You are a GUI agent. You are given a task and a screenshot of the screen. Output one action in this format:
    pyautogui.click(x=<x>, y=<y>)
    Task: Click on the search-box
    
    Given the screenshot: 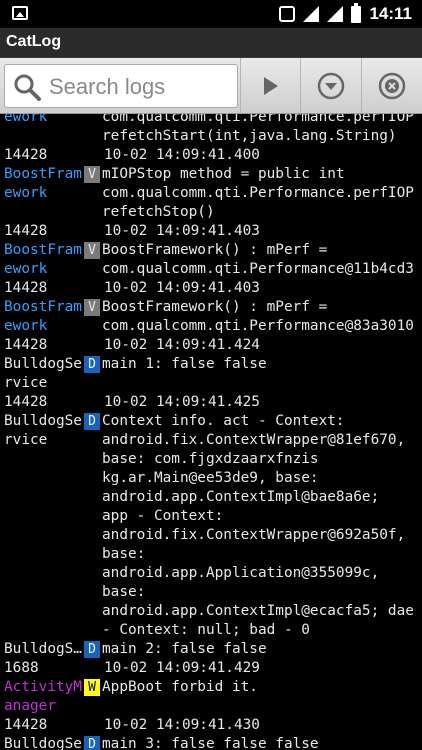 What is the action you would take?
    pyautogui.click(x=121, y=86)
    